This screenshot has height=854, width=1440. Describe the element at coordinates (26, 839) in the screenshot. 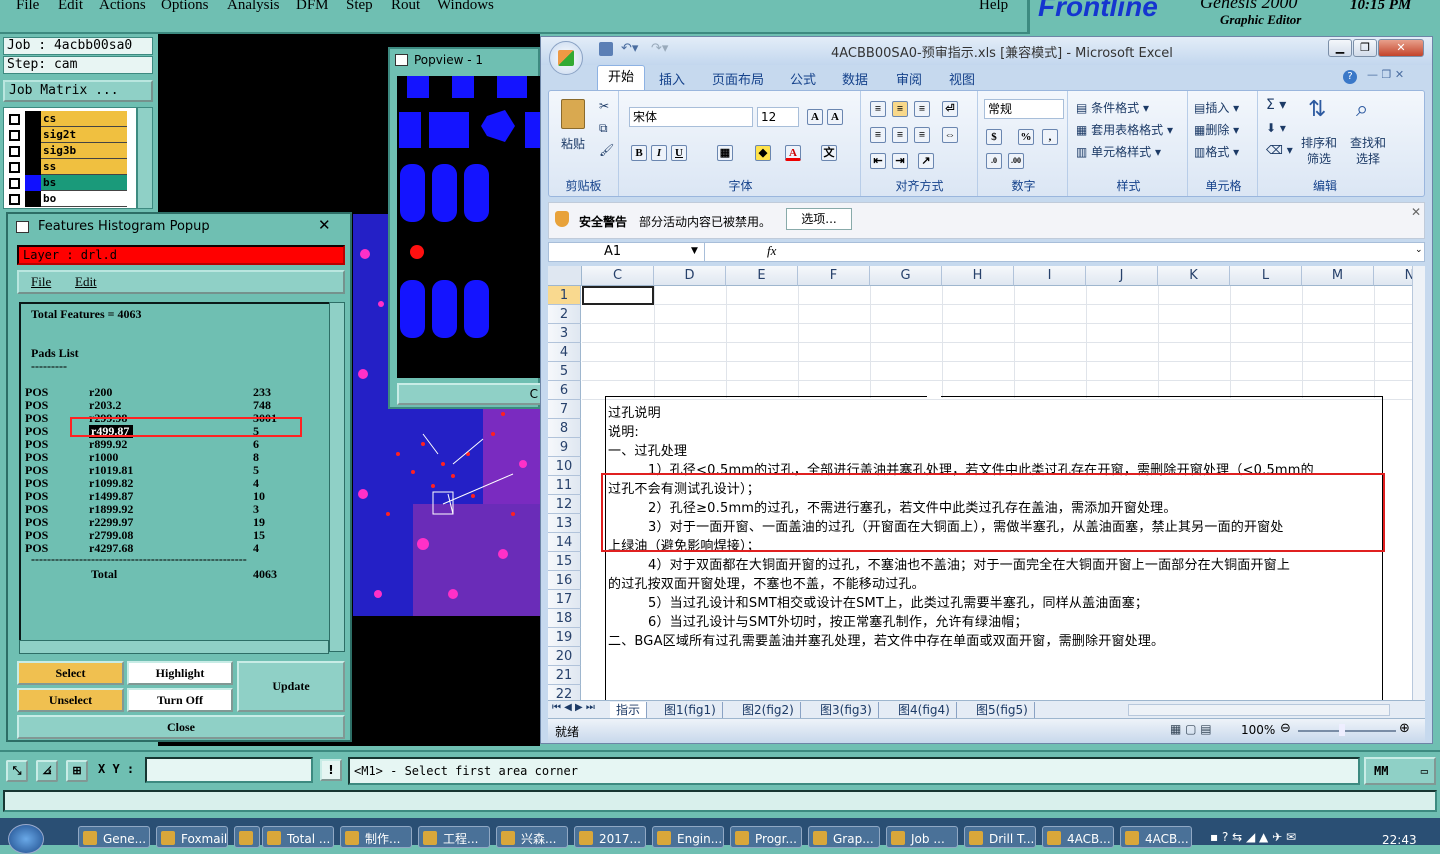

I see `start-button` at that location.